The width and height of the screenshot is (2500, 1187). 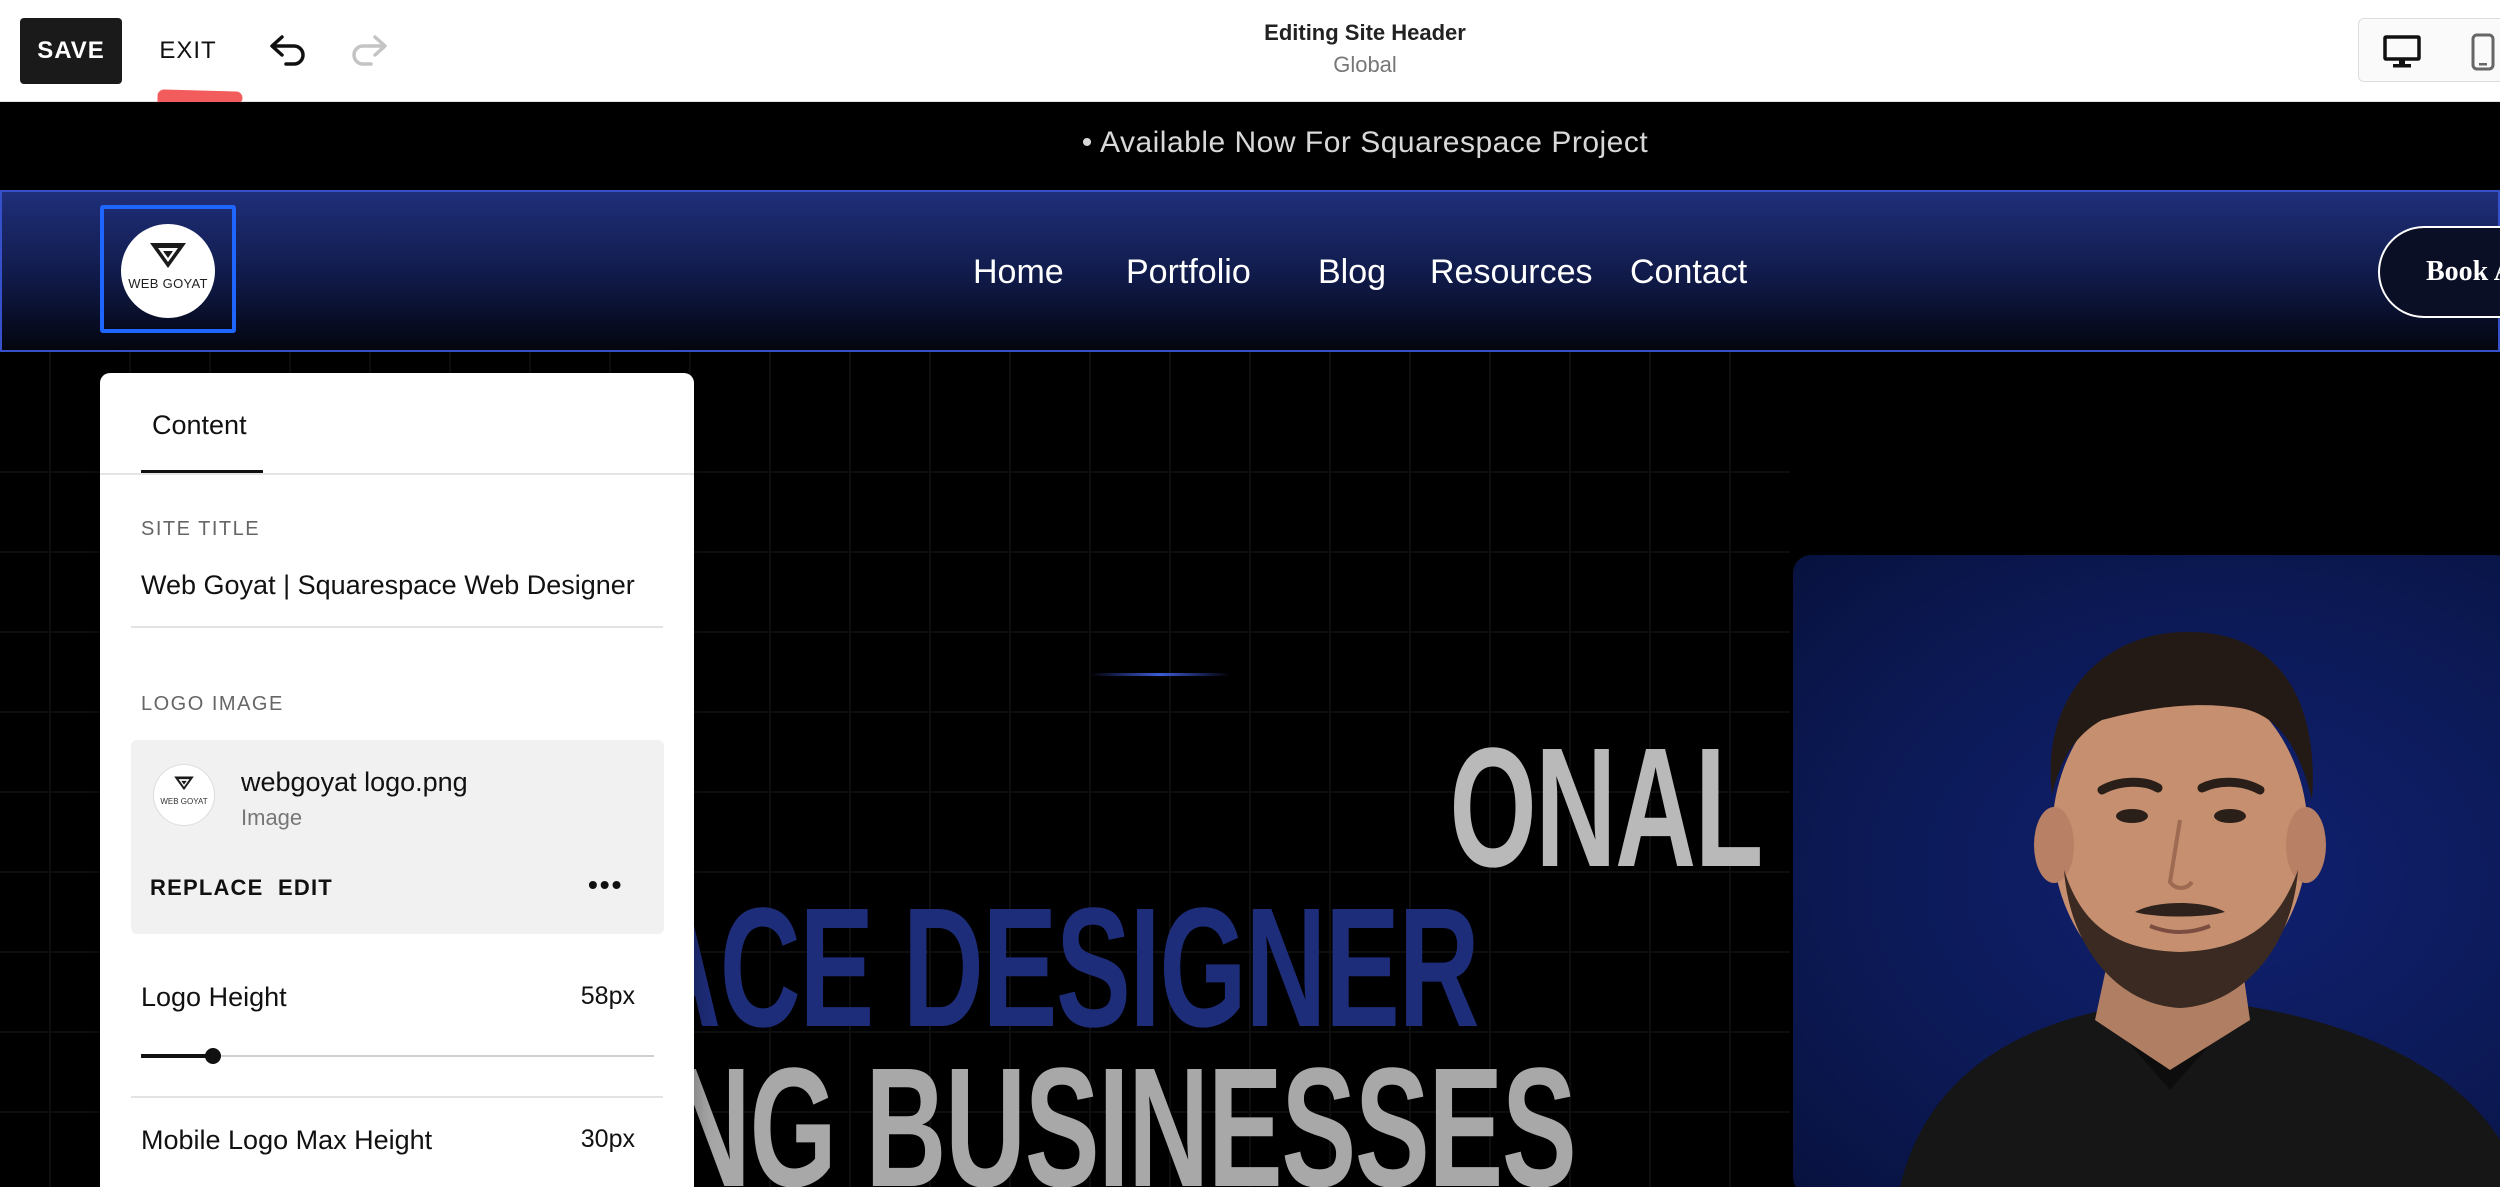 What do you see at coordinates (168, 255) in the screenshot?
I see `logo-triangle-icon` at bounding box center [168, 255].